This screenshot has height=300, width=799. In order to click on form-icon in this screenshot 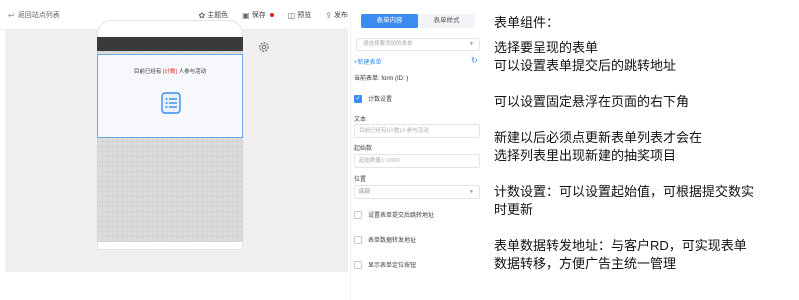, I will do `click(171, 103)`.